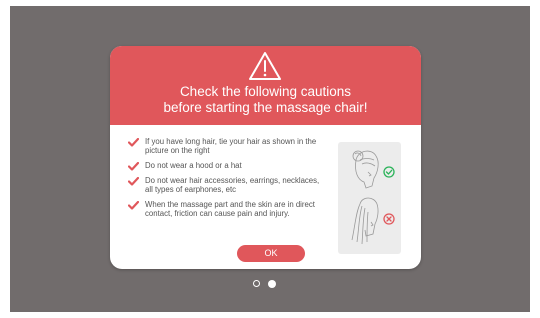  Describe the element at coordinates (265, 91) in the screenshot. I see `dialog-title-line-1: Check the following cautions` at that location.